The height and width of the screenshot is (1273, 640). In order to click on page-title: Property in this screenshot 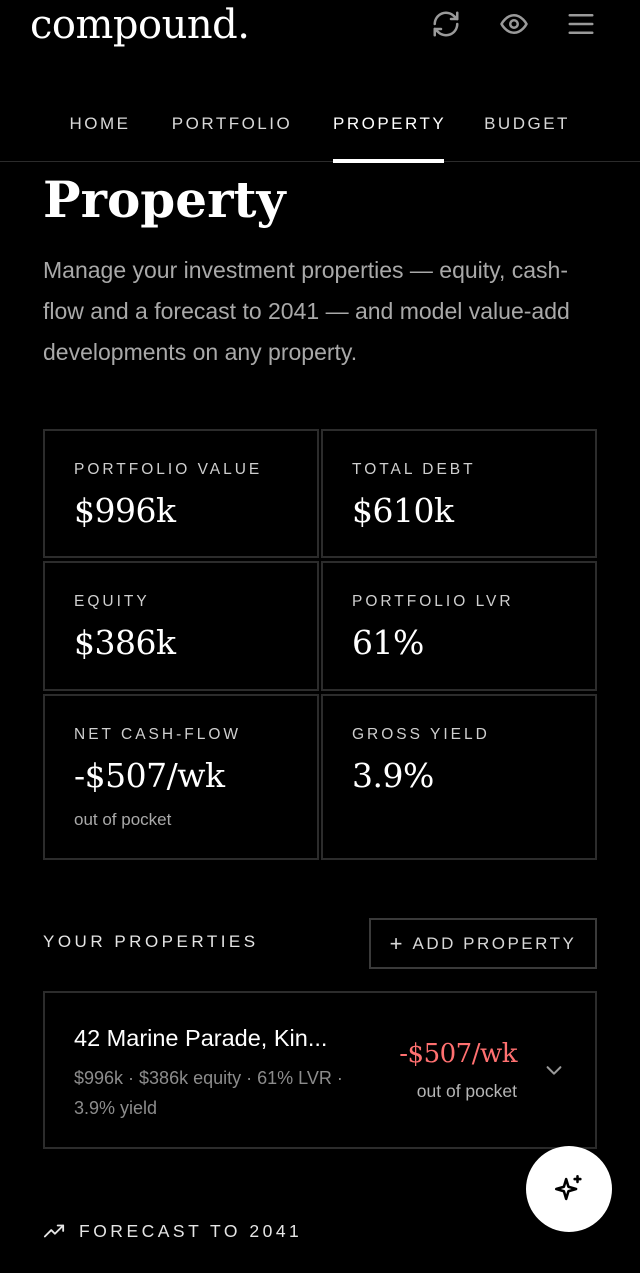, I will do `click(164, 199)`.